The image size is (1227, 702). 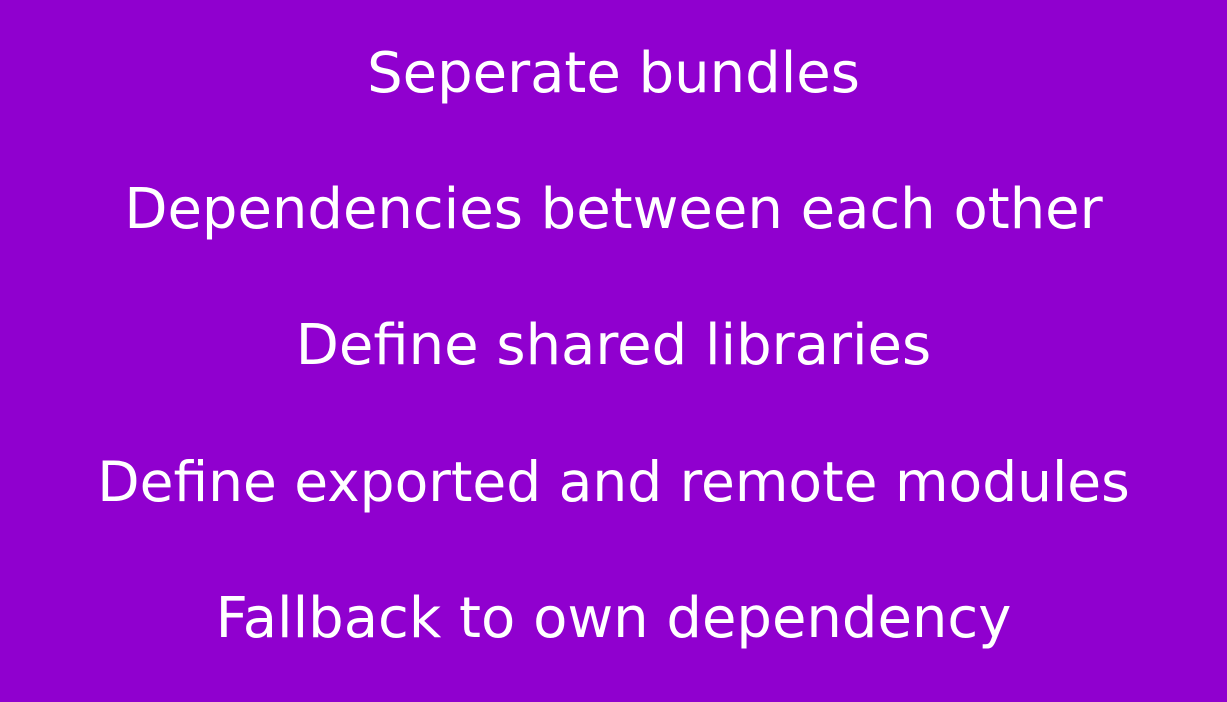 What do you see at coordinates (613, 73) in the screenshot?
I see `bullet-text-separate-bundles: Seperate bundles` at bounding box center [613, 73].